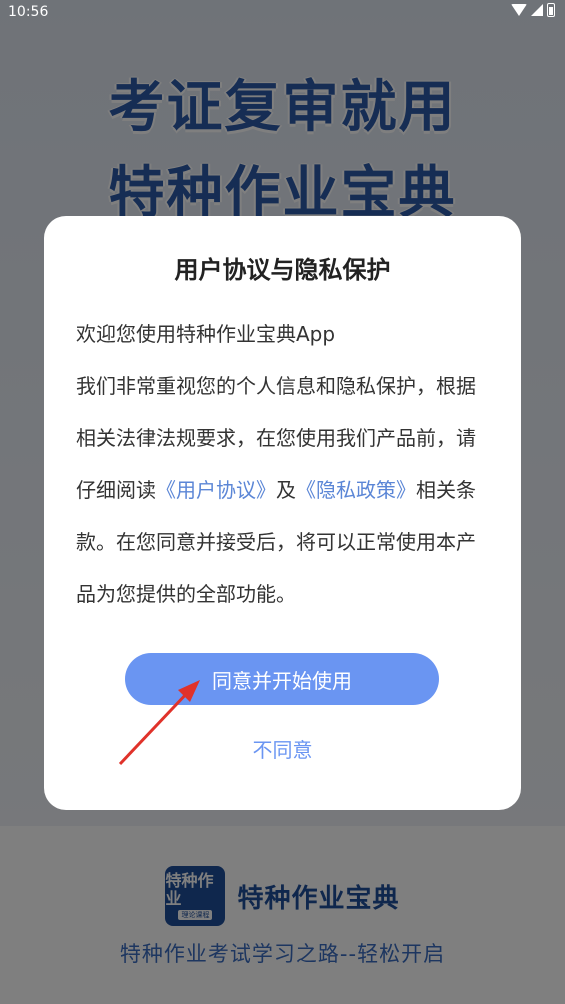 The width and height of the screenshot is (565, 1004). What do you see at coordinates (537, 10) in the screenshot?
I see `signal-icon` at bounding box center [537, 10].